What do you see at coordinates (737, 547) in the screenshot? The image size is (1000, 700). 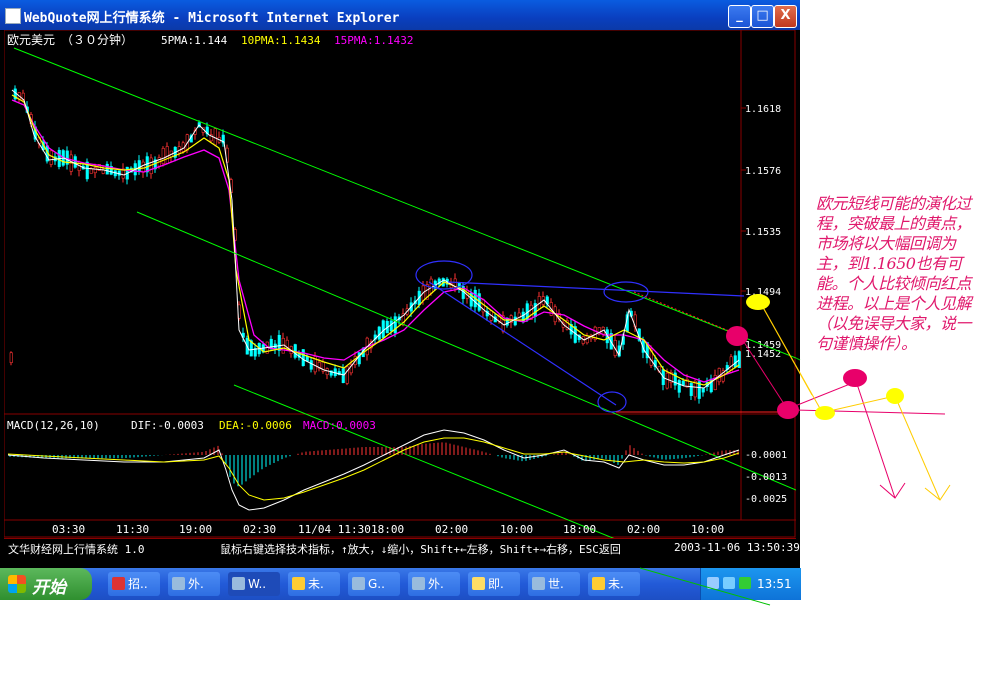 I see `status-datetime: 2003-11-06 13:50:39` at bounding box center [737, 547].